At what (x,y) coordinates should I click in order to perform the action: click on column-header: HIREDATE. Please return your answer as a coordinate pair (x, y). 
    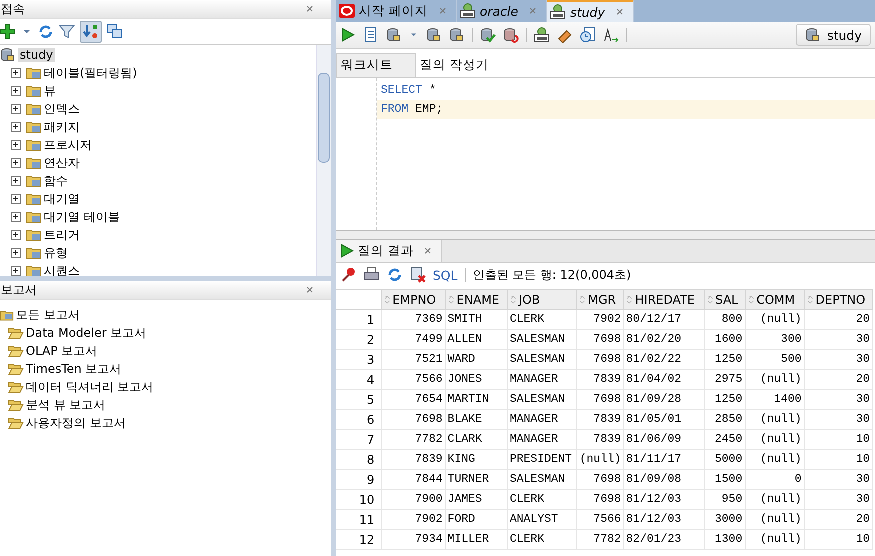
    Looking at the image, I should click on (664, 300).